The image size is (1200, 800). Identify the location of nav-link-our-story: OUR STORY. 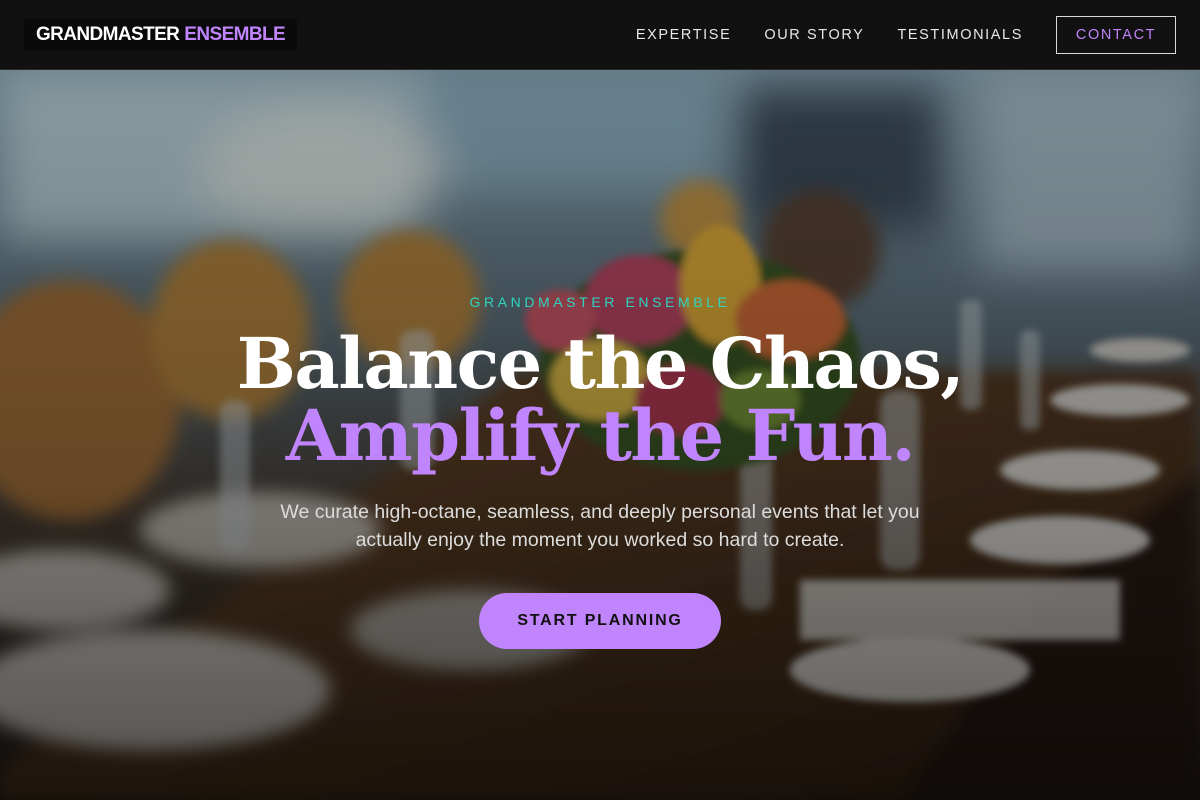
(814, 35).